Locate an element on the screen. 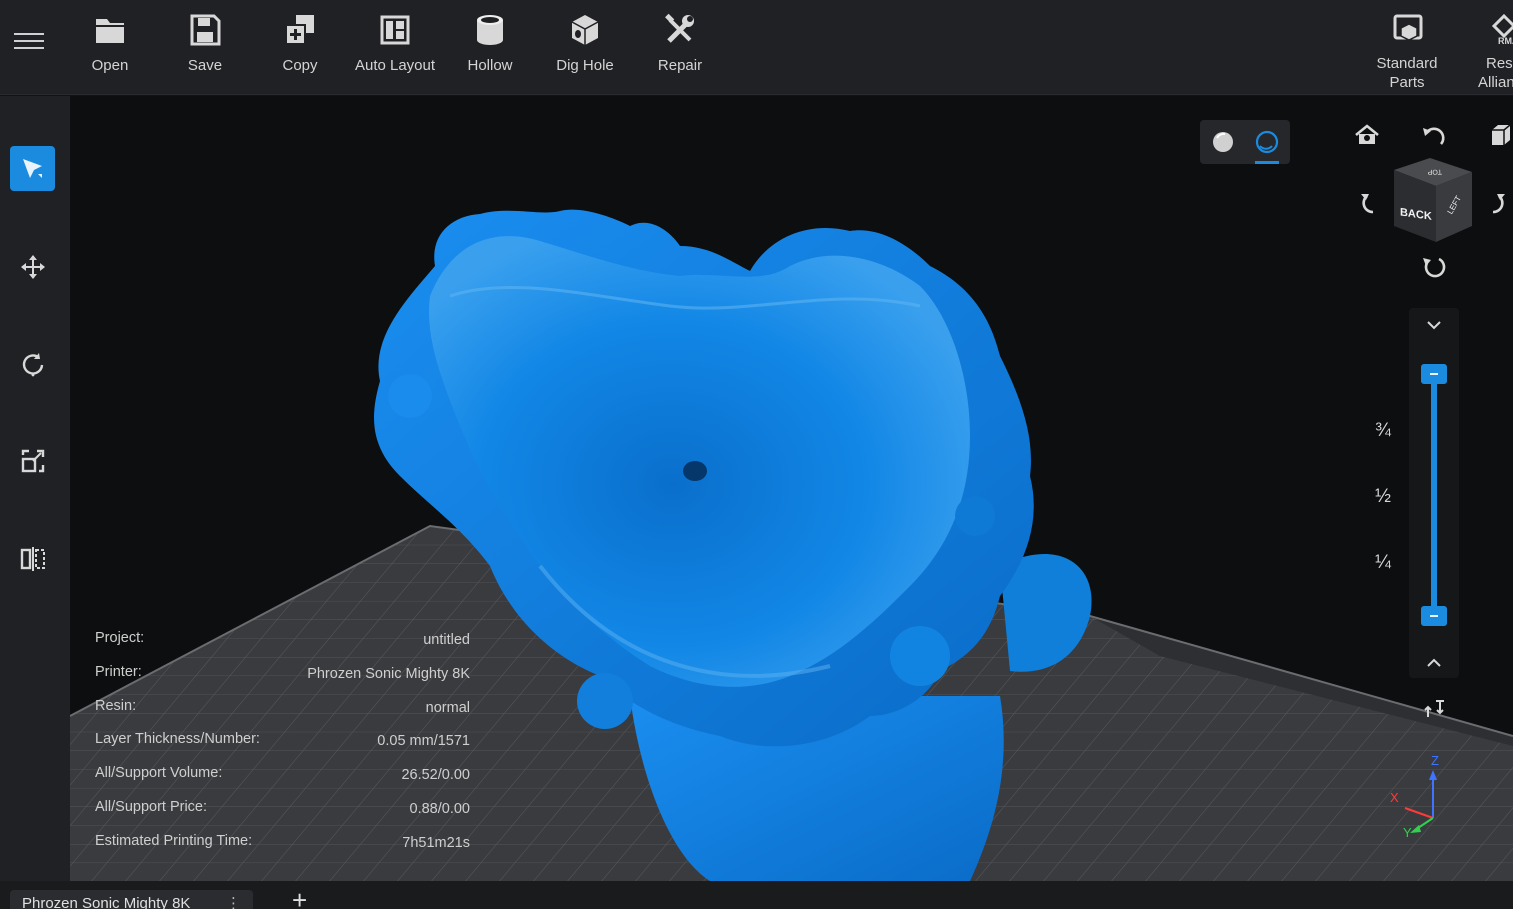 The height and width of the screenshot is (909, 1513). info-value: 26.52/0.00 is located at coordinates (435, 775).